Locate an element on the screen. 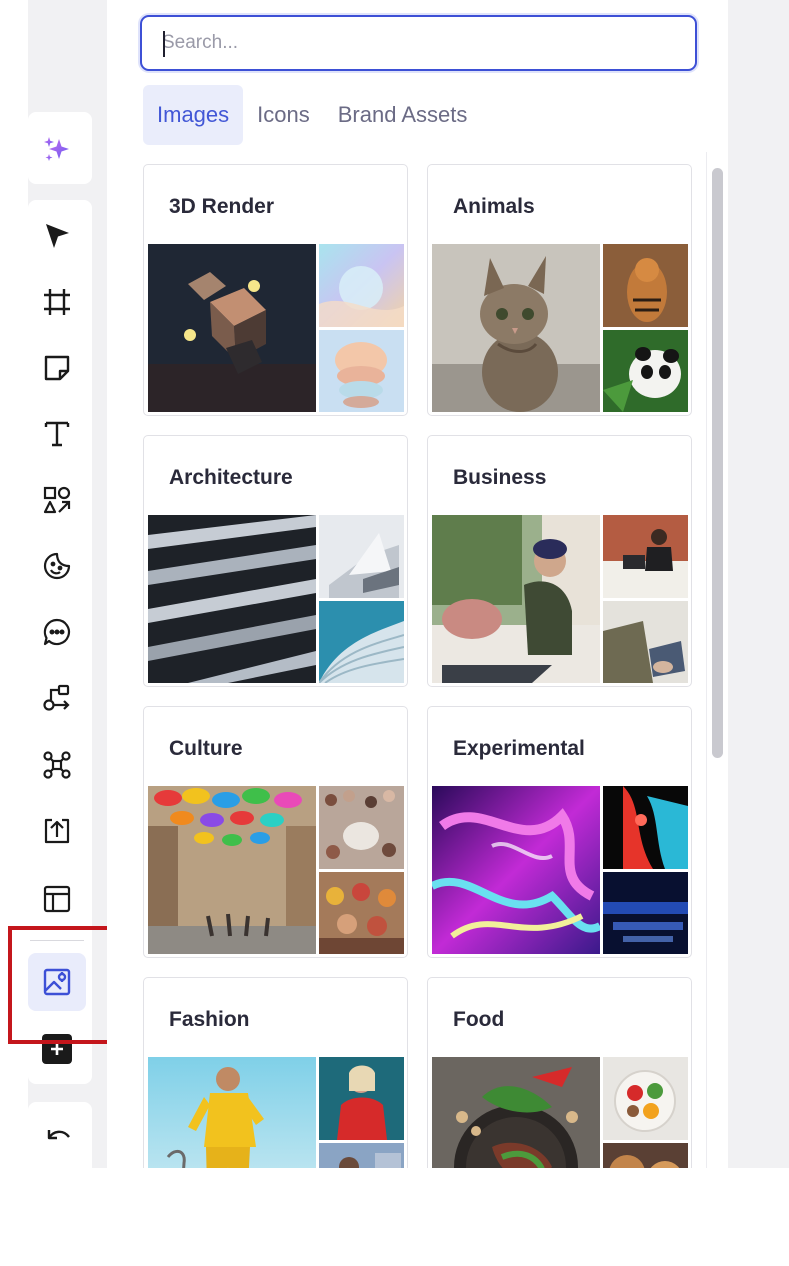 The image size is (789, 1266). undo-button is located at coordinates (57, 1136).